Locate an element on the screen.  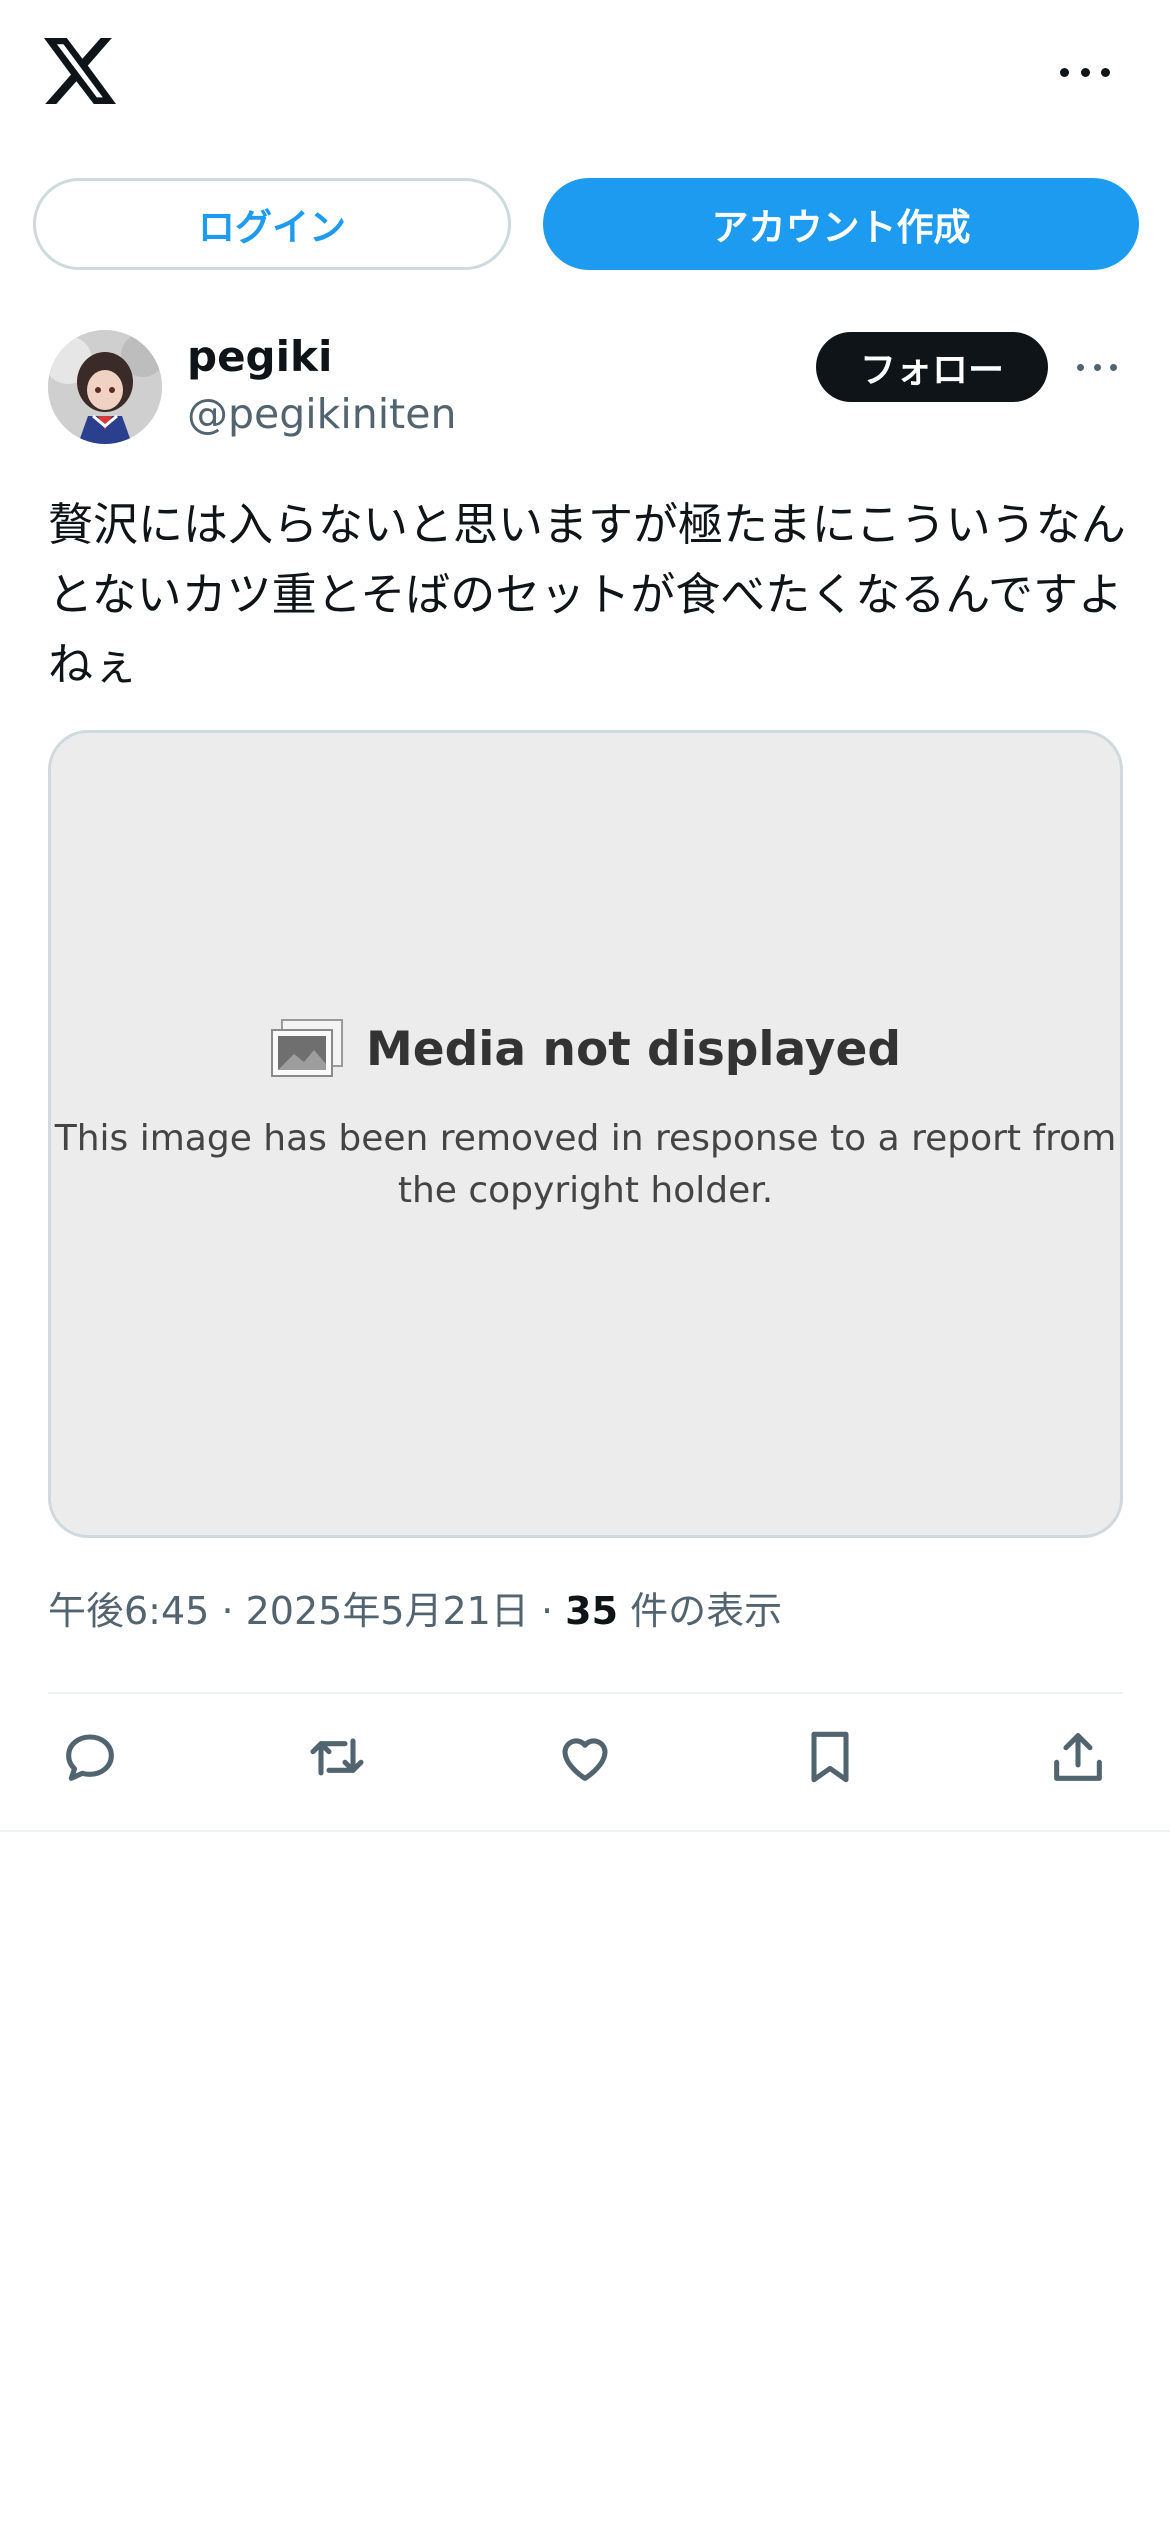
author-handle: @pegikiniten is located at coordinates (321, 414).